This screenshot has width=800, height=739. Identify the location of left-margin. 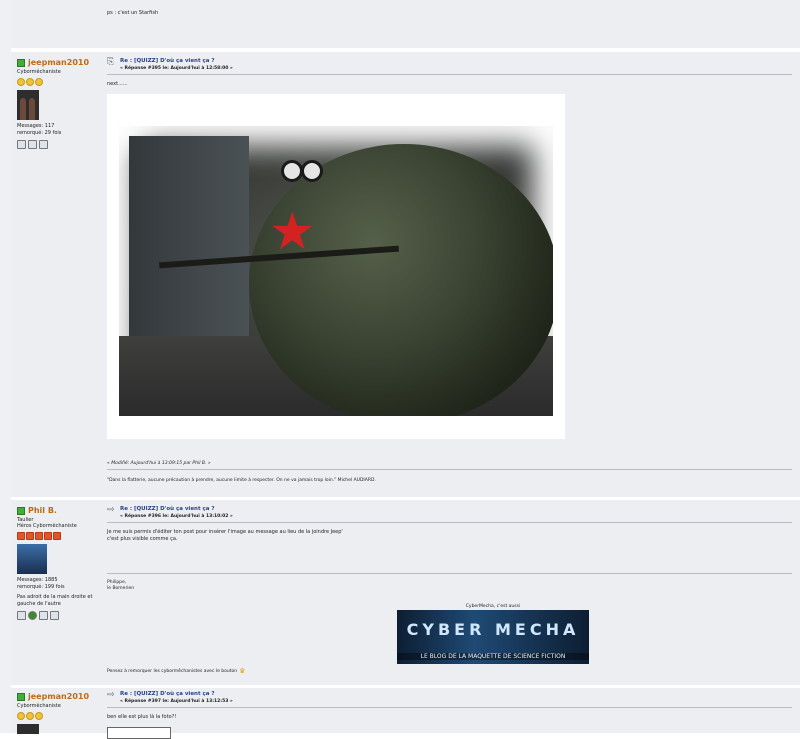
(5, 366).